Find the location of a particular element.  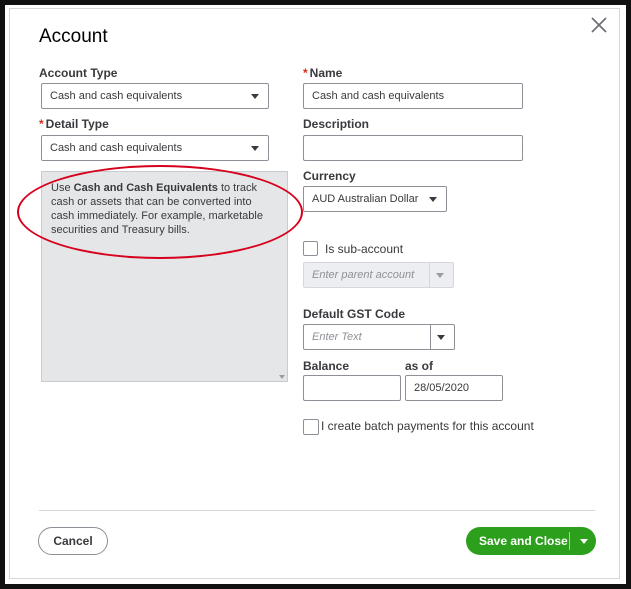

as-of-date-input: 28/05/2020 is located at coordinates (454, 388).